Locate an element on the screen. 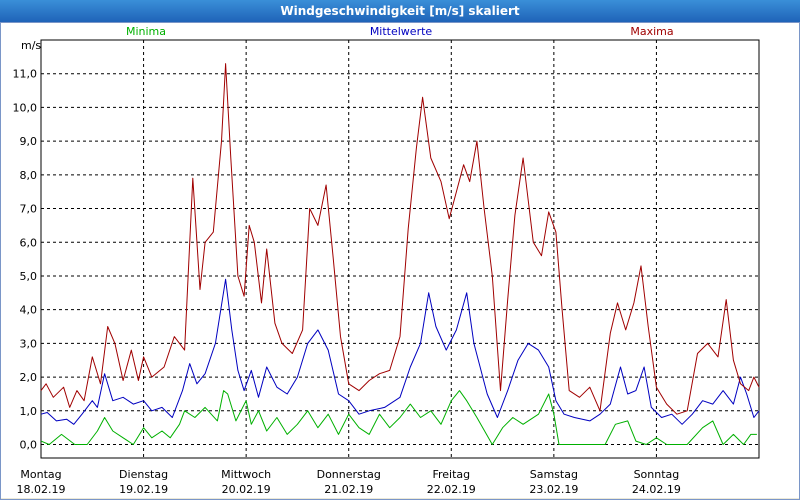 This screenshot has width=800, height=500. y-tick-label: 0,0 is located at coordinates (29, 445).